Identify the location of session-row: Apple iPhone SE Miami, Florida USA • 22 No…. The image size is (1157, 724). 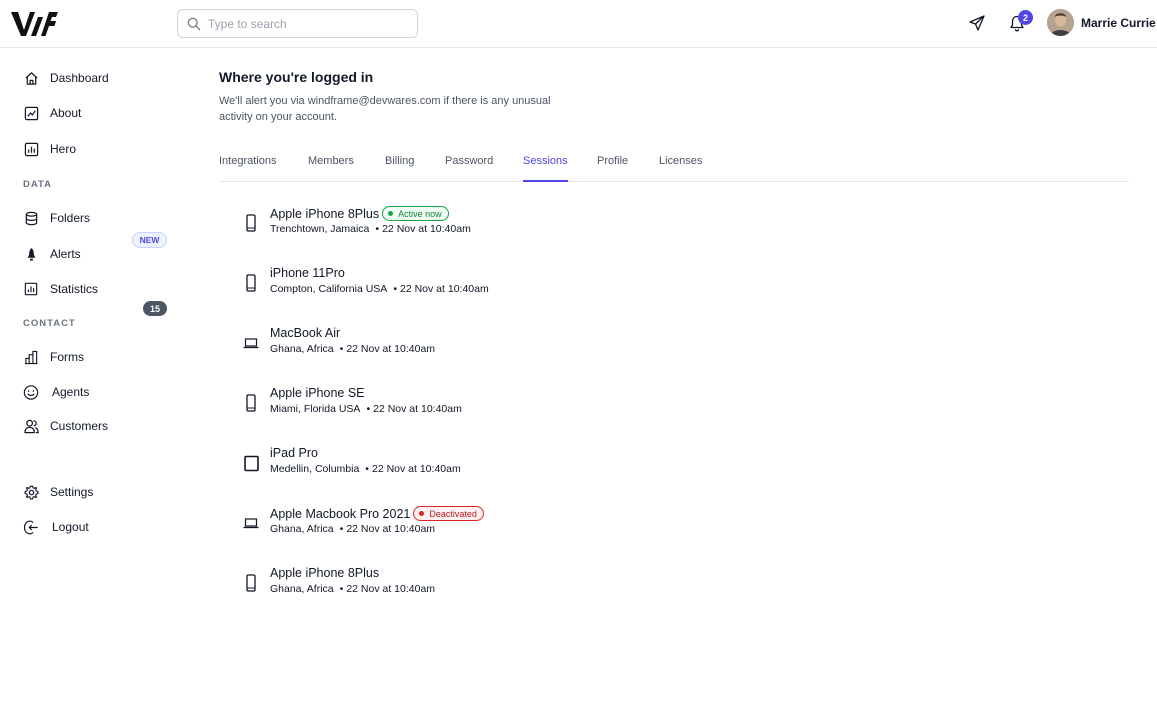
(443, 409).